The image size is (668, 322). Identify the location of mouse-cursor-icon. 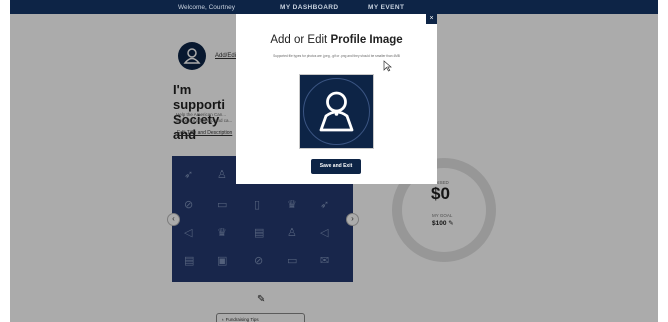
(387, 66).